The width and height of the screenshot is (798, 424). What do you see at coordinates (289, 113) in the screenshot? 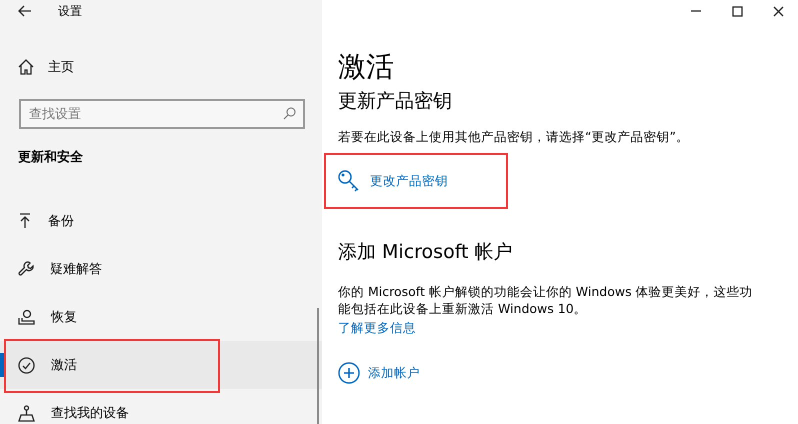
I see `search-icon` at bounding box center [289, 113].